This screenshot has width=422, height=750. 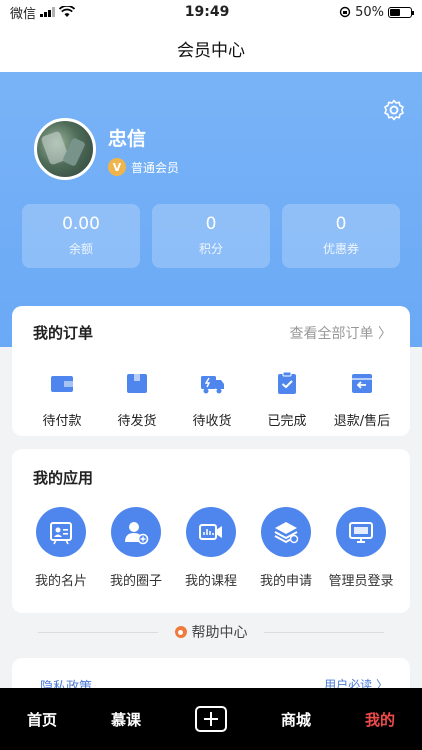 I want to click on status-right: 50%, so click(x=376, y=12).